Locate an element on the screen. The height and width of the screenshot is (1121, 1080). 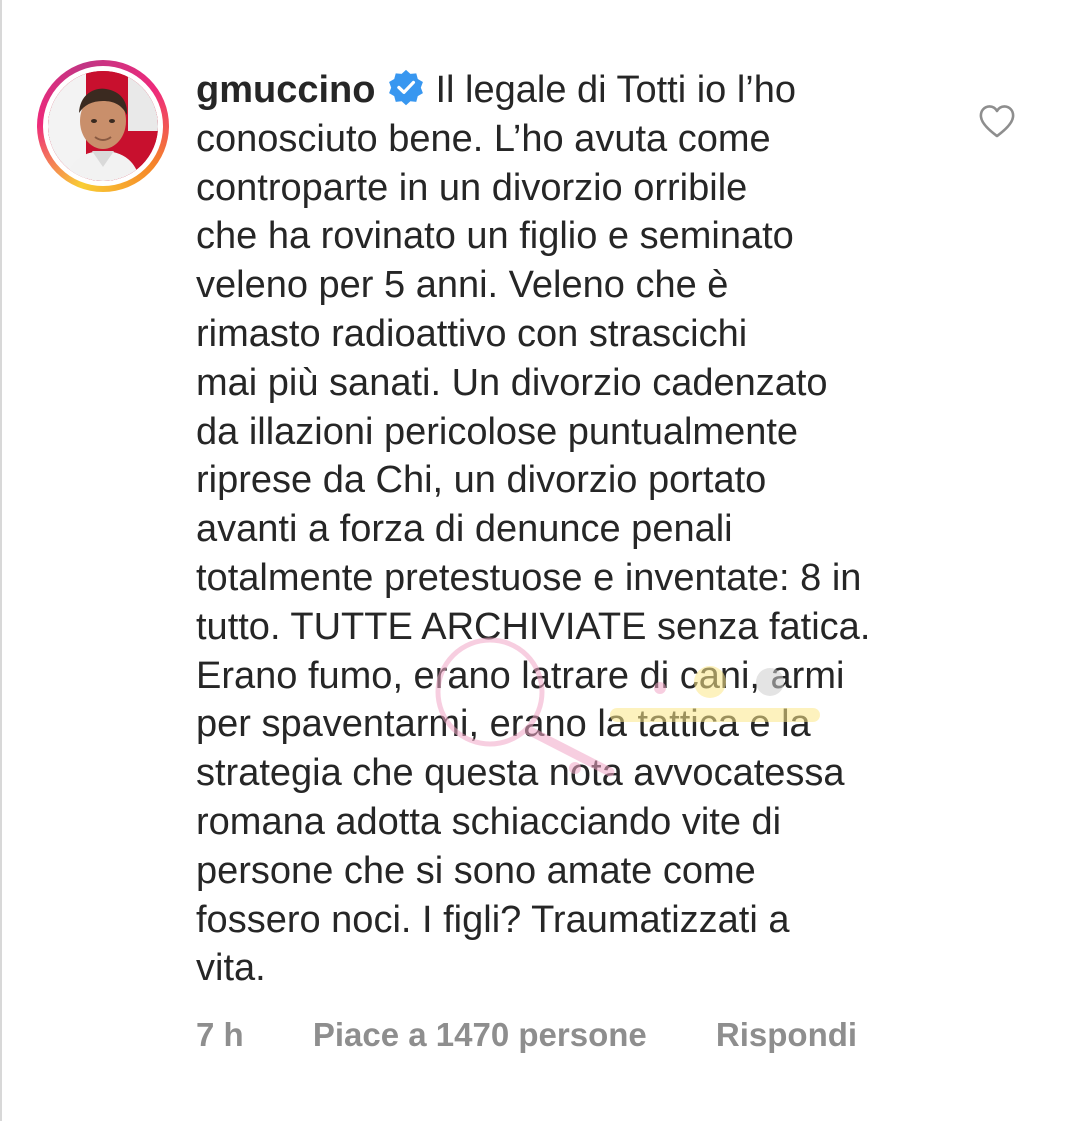
avatar is located at coordinates (103, 126).